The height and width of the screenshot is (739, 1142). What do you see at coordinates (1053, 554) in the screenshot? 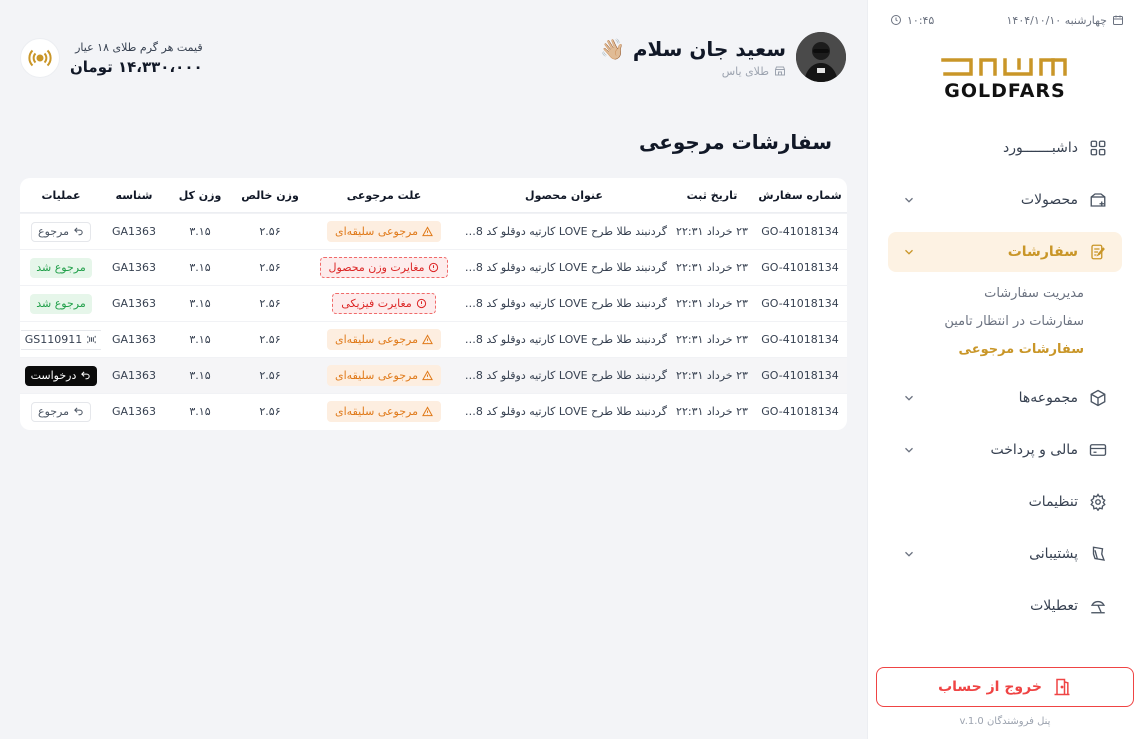
I see `nav-label: پشتیبانی` at bounding box center [1053, 554].